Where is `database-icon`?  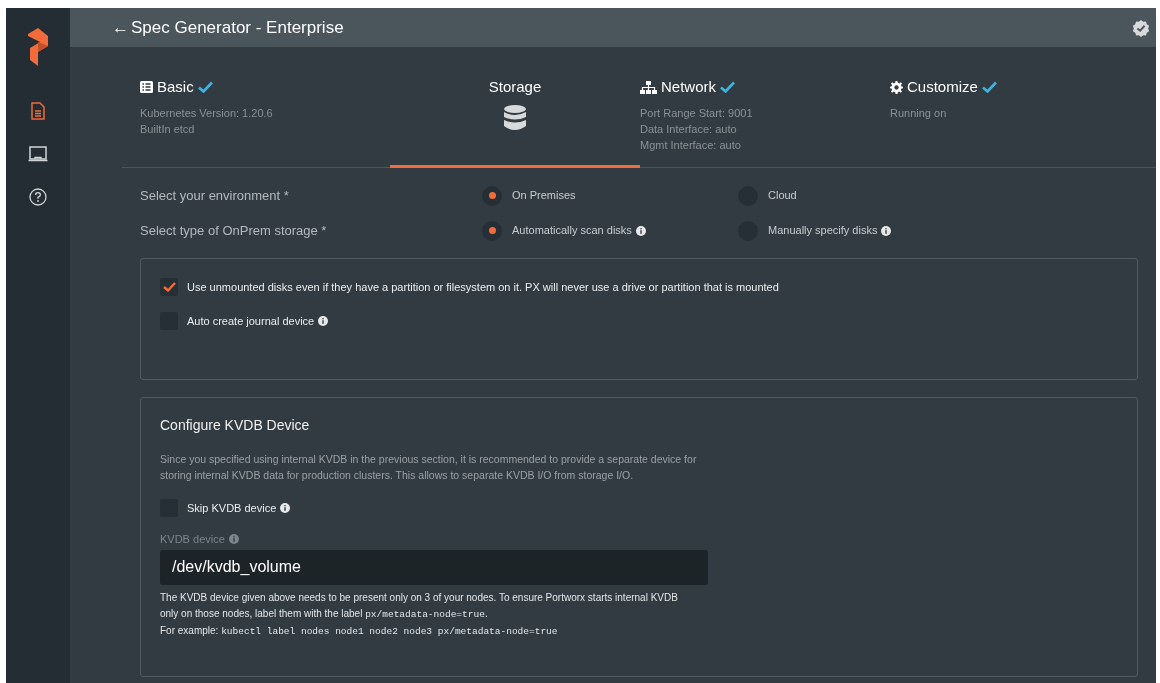
database-icon is located at coordinates (515, 117).